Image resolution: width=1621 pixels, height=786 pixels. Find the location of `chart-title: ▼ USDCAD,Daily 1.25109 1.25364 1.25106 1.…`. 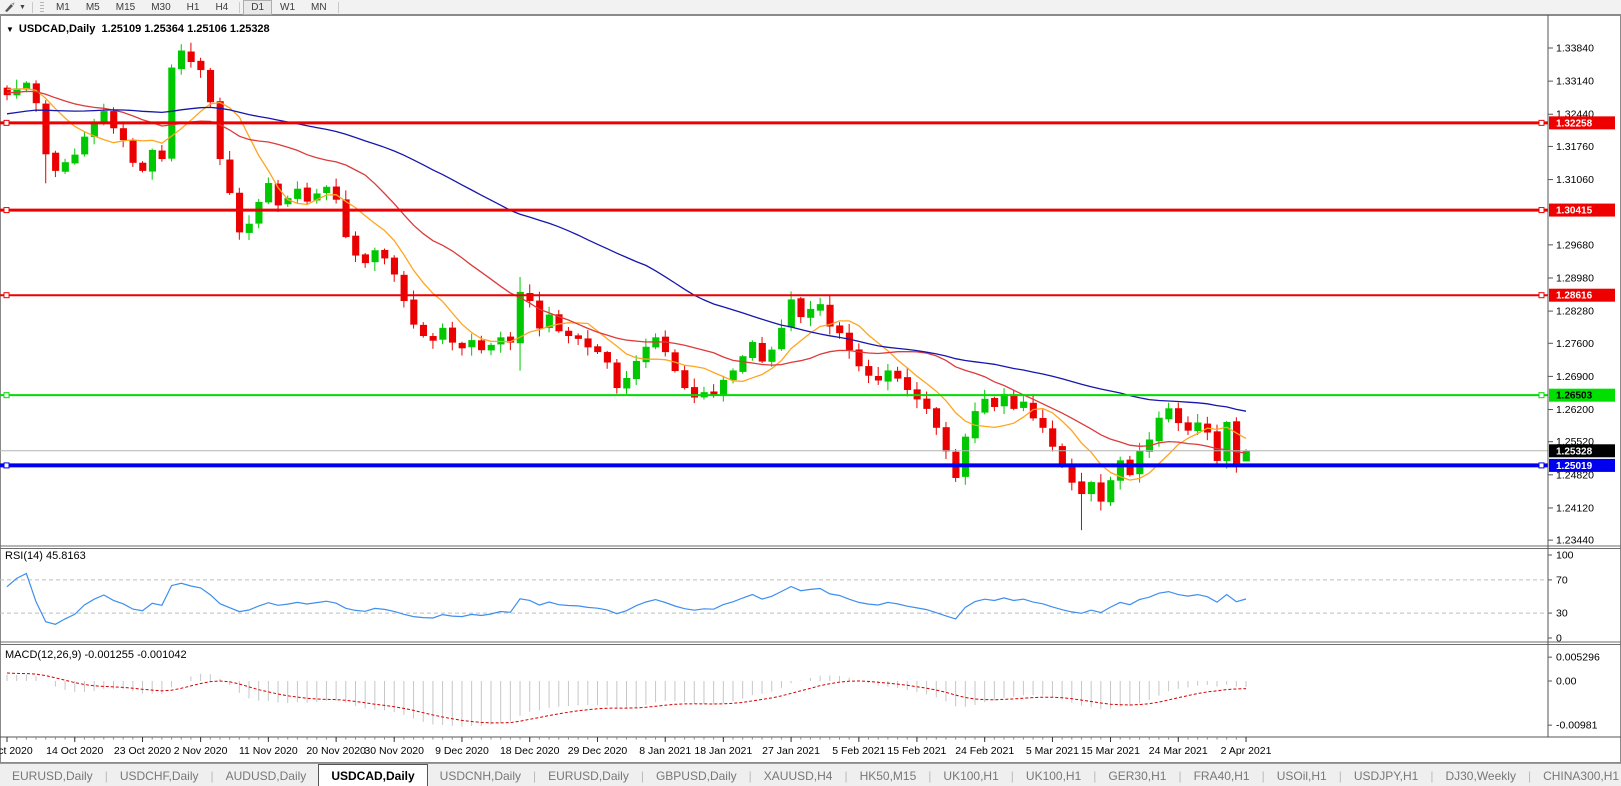

chart-title: ▼ USDCAD,Daily 1.25109 1.25364 1.25106 1.… is located at coordinates (138, 29).